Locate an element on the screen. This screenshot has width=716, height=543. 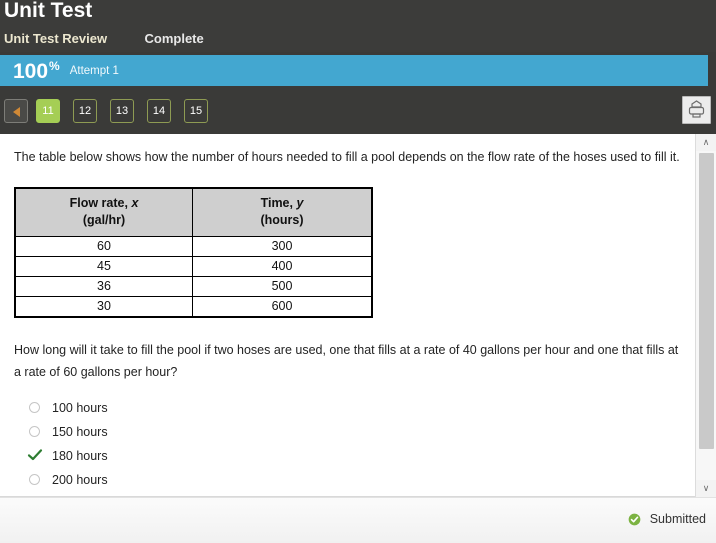
header-flow-rate-prefix: Flow rate, is located at coordinates (100, 202).